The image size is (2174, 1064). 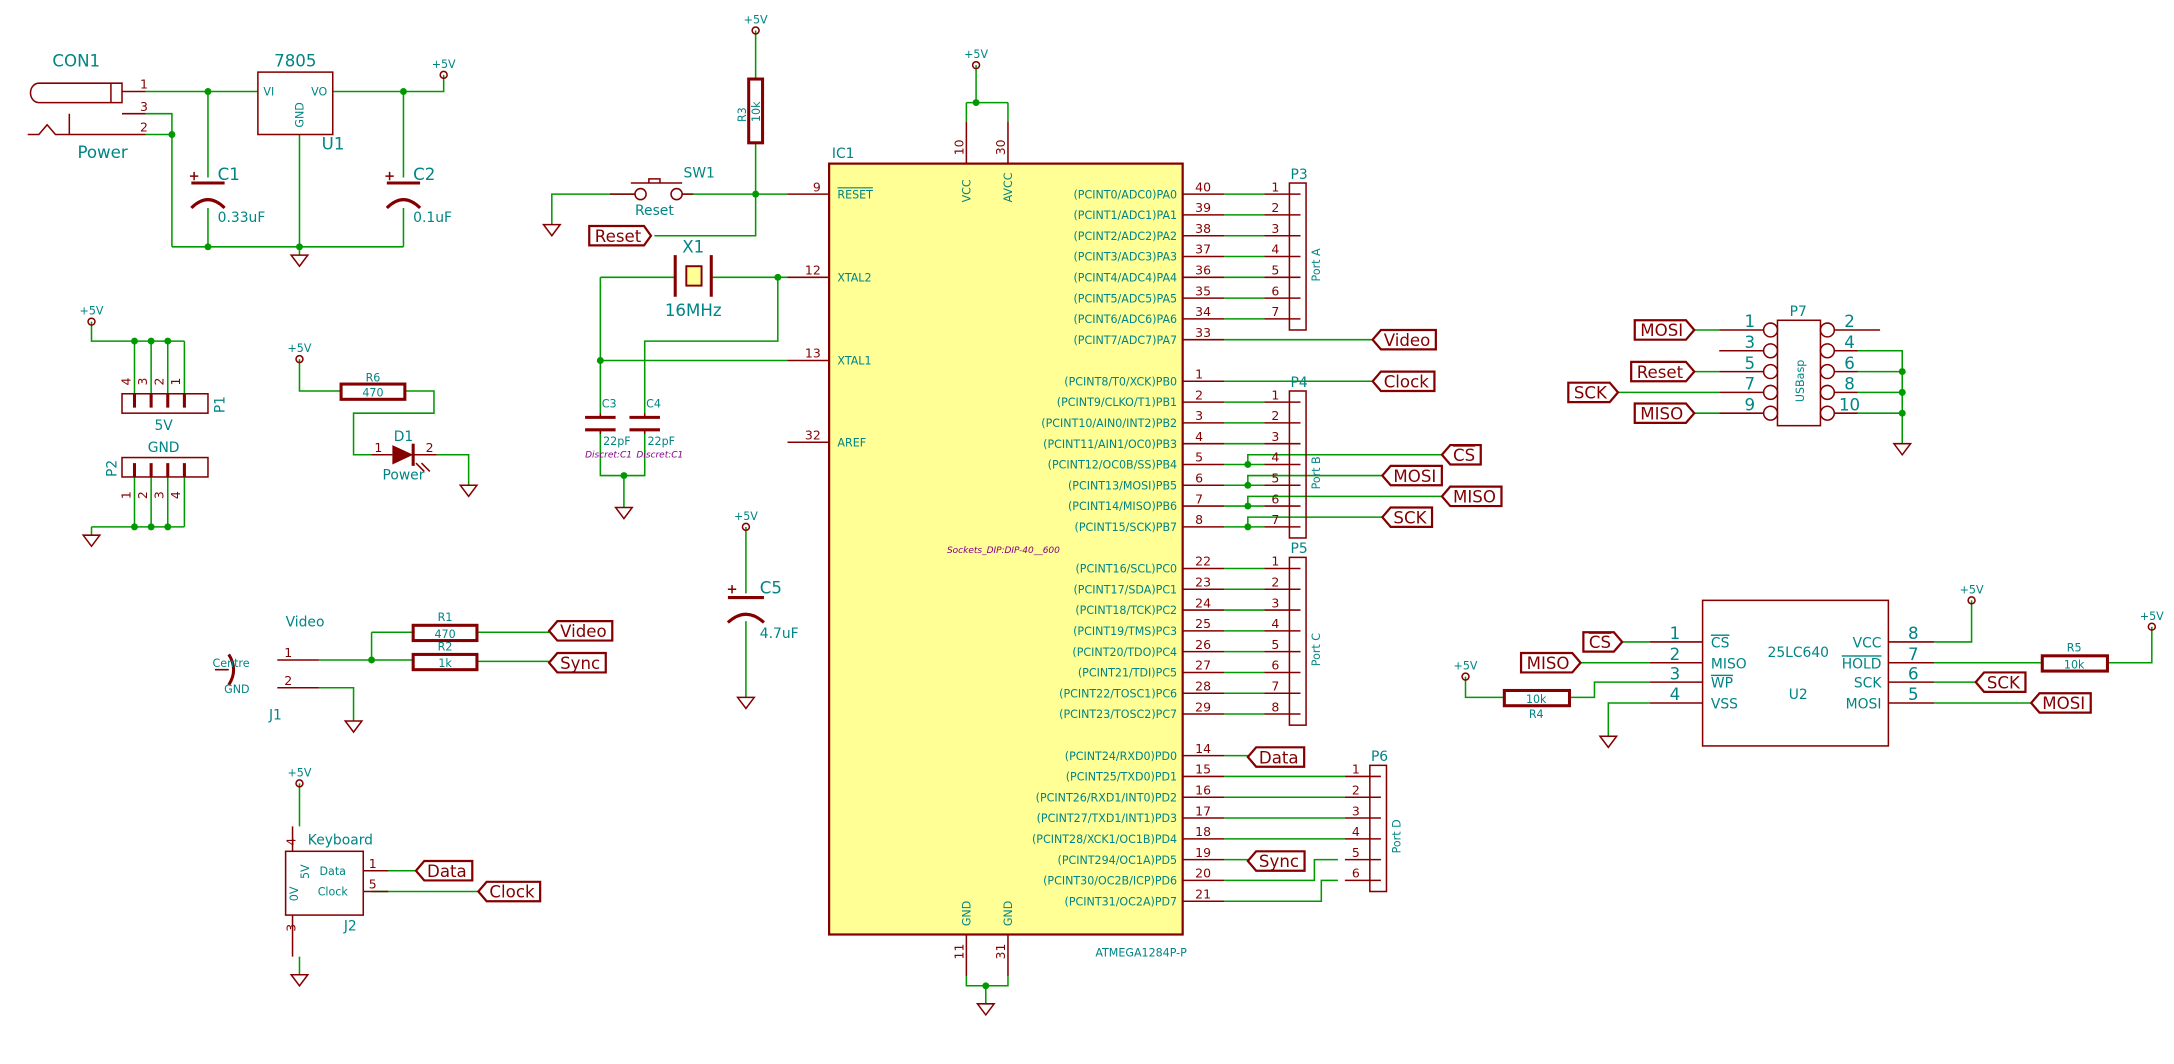 I want to click on ic1-pin-name: (PCINT294/OC1A)PD5, so click(x=1118, y=860).